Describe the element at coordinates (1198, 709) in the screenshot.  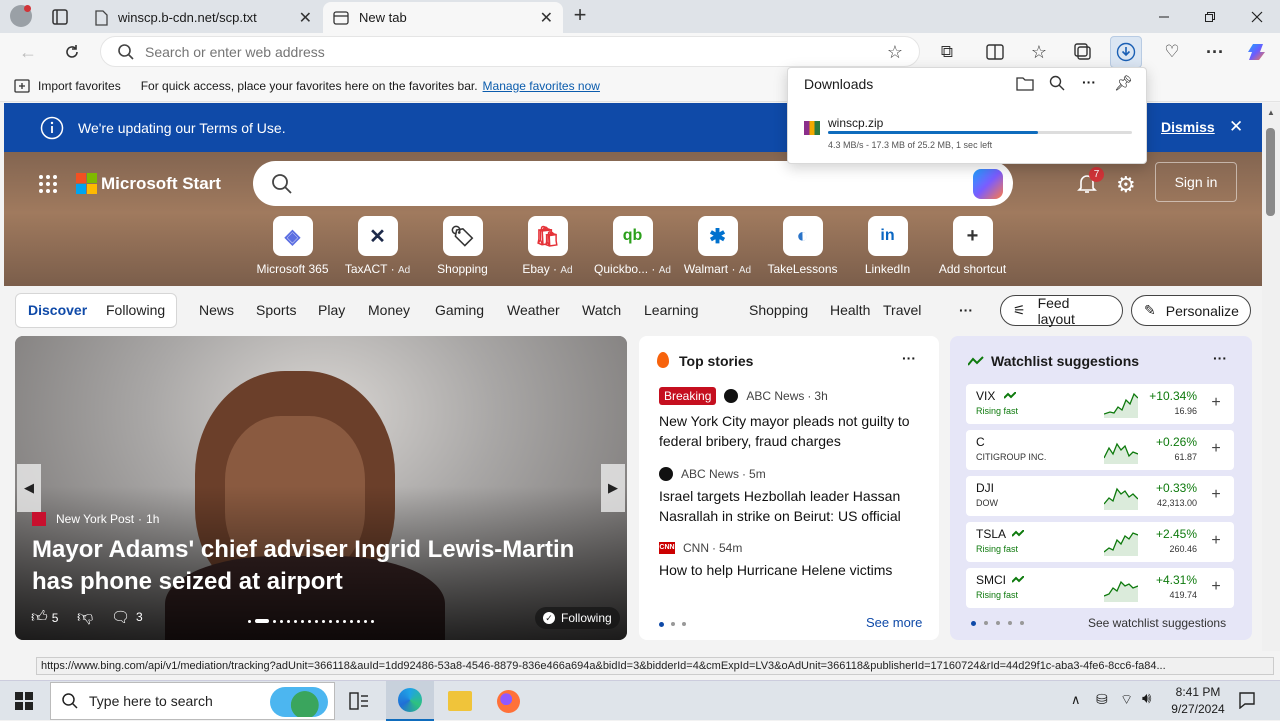
I see `clock-date: 9/27/2024` at that location.